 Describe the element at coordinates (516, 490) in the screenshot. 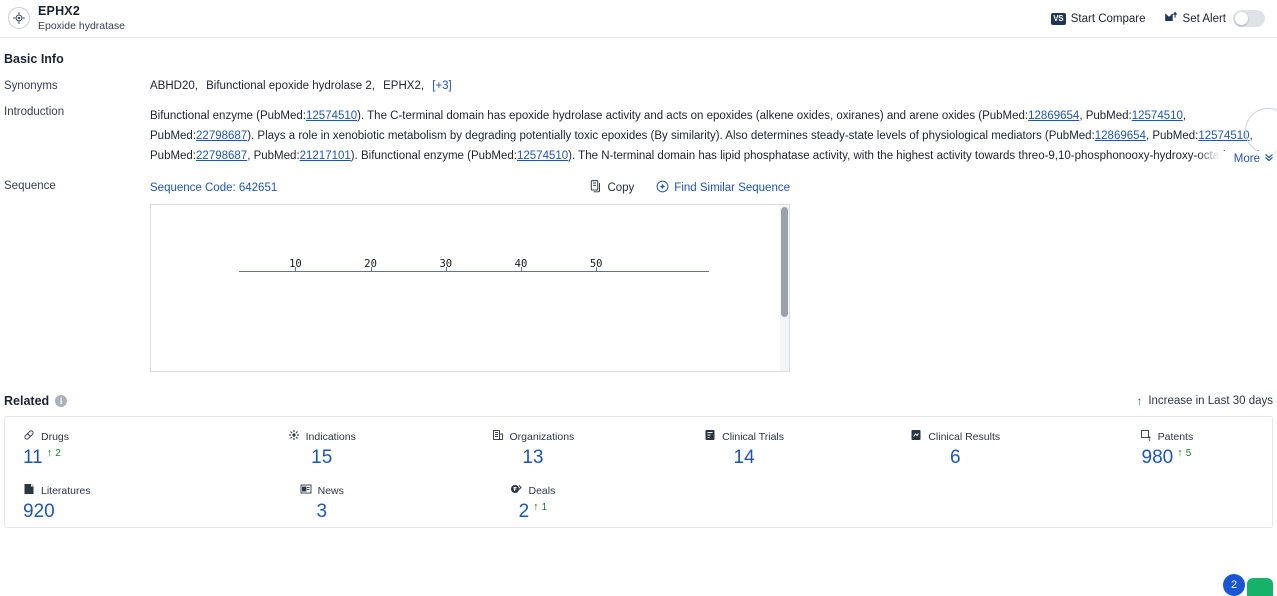

I see `deals-icon` at that location.